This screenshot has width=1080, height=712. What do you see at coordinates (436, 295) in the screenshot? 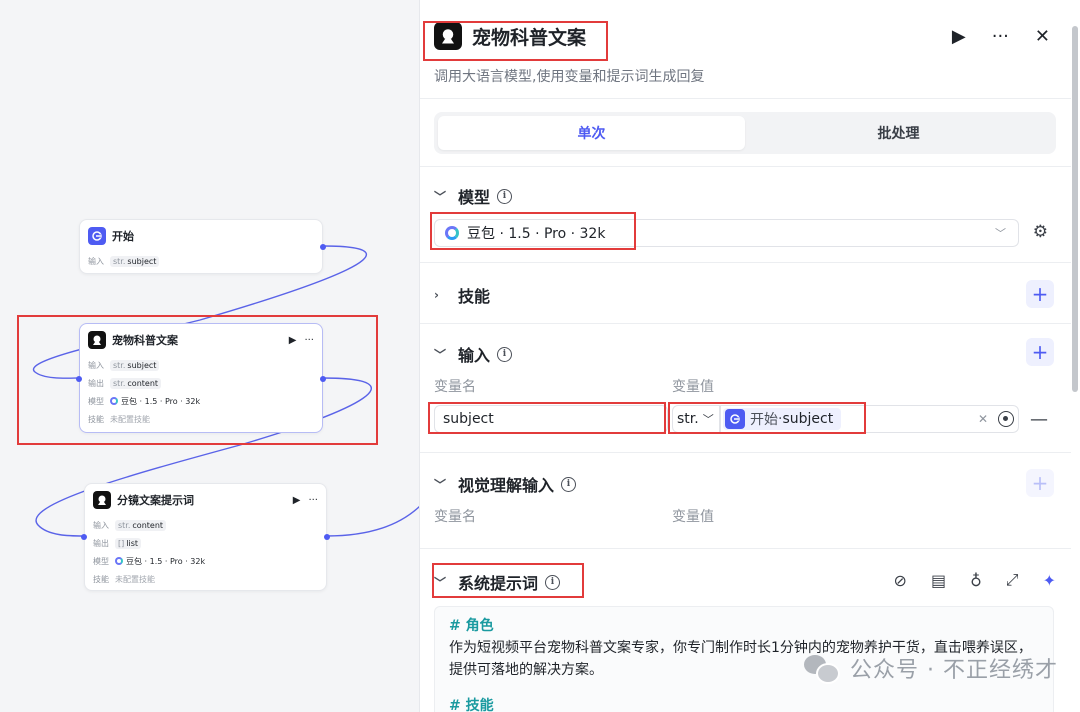
I see `chevron-right-icon: ›` at bounding box center [436, 295].